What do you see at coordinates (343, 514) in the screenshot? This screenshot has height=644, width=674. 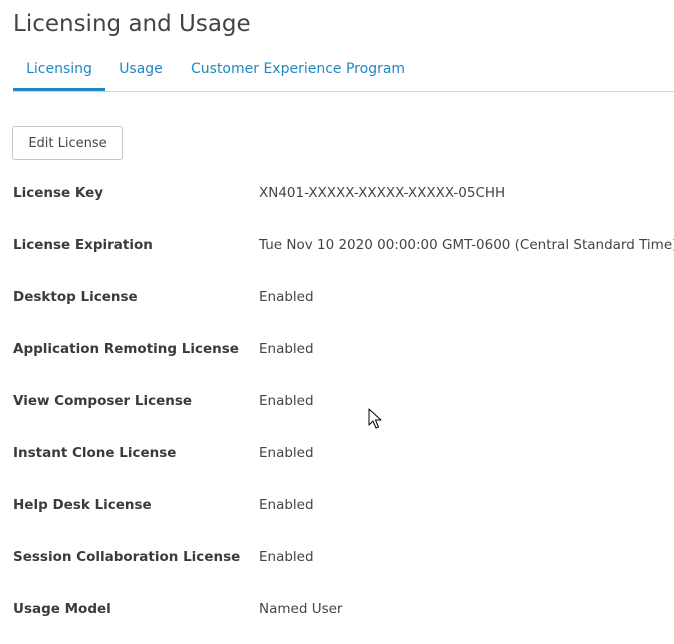 I see `detail-row-help-desk-license: Help Desk License Enabled` at bounding box center [343, 514].